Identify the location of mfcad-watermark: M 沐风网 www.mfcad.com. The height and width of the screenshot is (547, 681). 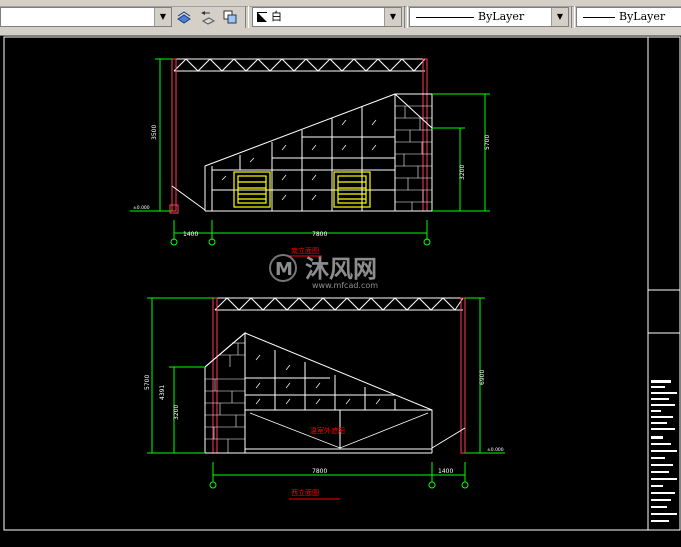
(323, 272).